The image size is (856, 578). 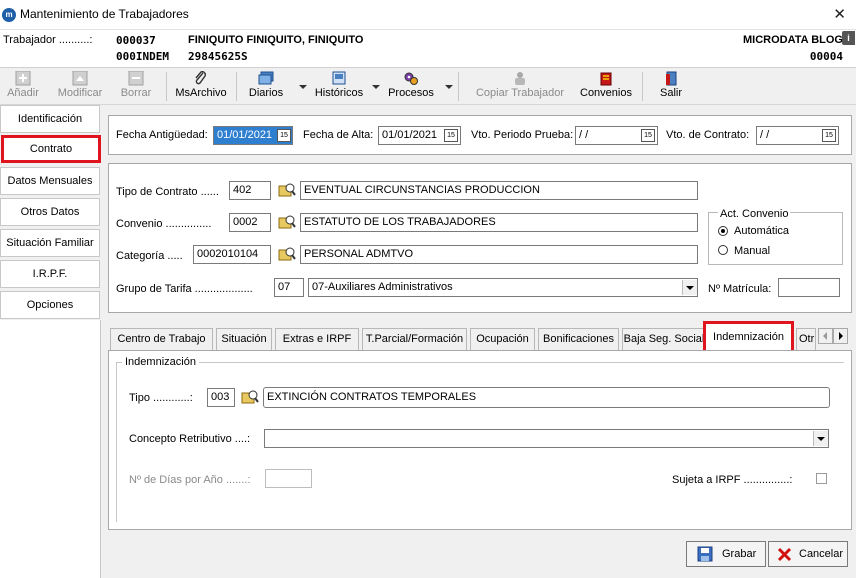 I want to click on info-icon: i, so click(x=848, y=38).